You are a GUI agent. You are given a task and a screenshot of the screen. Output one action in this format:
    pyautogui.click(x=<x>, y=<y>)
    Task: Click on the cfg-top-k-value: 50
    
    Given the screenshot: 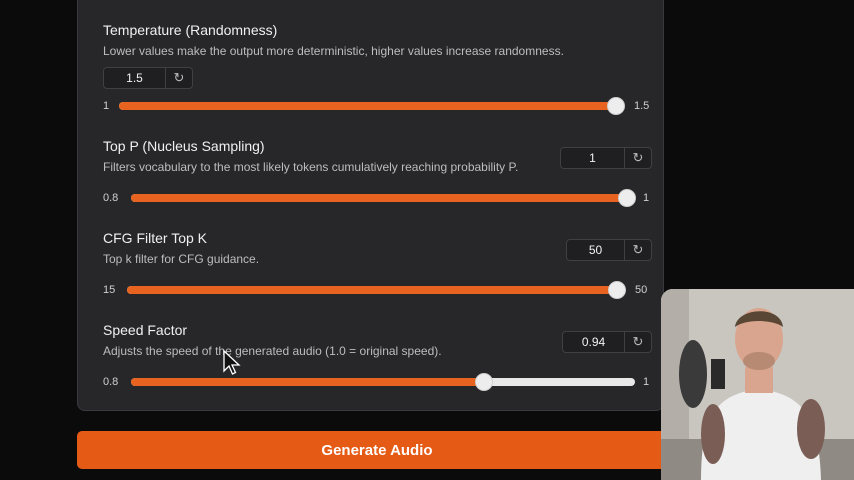 What is the action you would take?
    pyautogui.click(x=596, y=250)
    